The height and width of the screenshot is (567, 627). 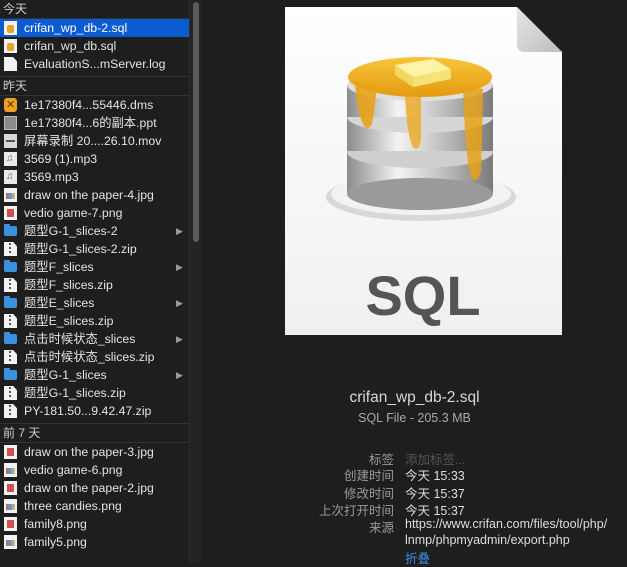 What do you see at coordinates (88, 411) in the screenshot?
I see `file-label: PY-181.50...9.42.47.zip` at bounding box center [88, 411].